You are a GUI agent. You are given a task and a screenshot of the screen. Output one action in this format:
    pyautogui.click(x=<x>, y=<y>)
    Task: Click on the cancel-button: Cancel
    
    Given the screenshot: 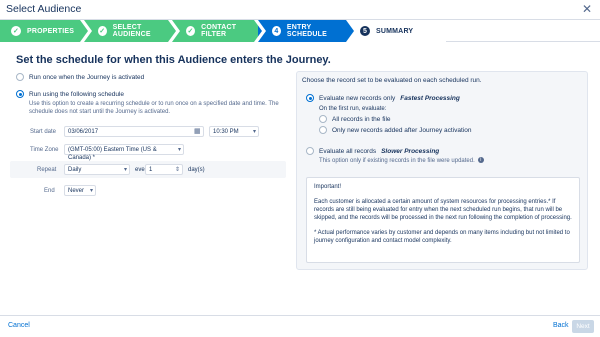 What is the action you would take?
    pyautogui.click(x=19, y=325)
    